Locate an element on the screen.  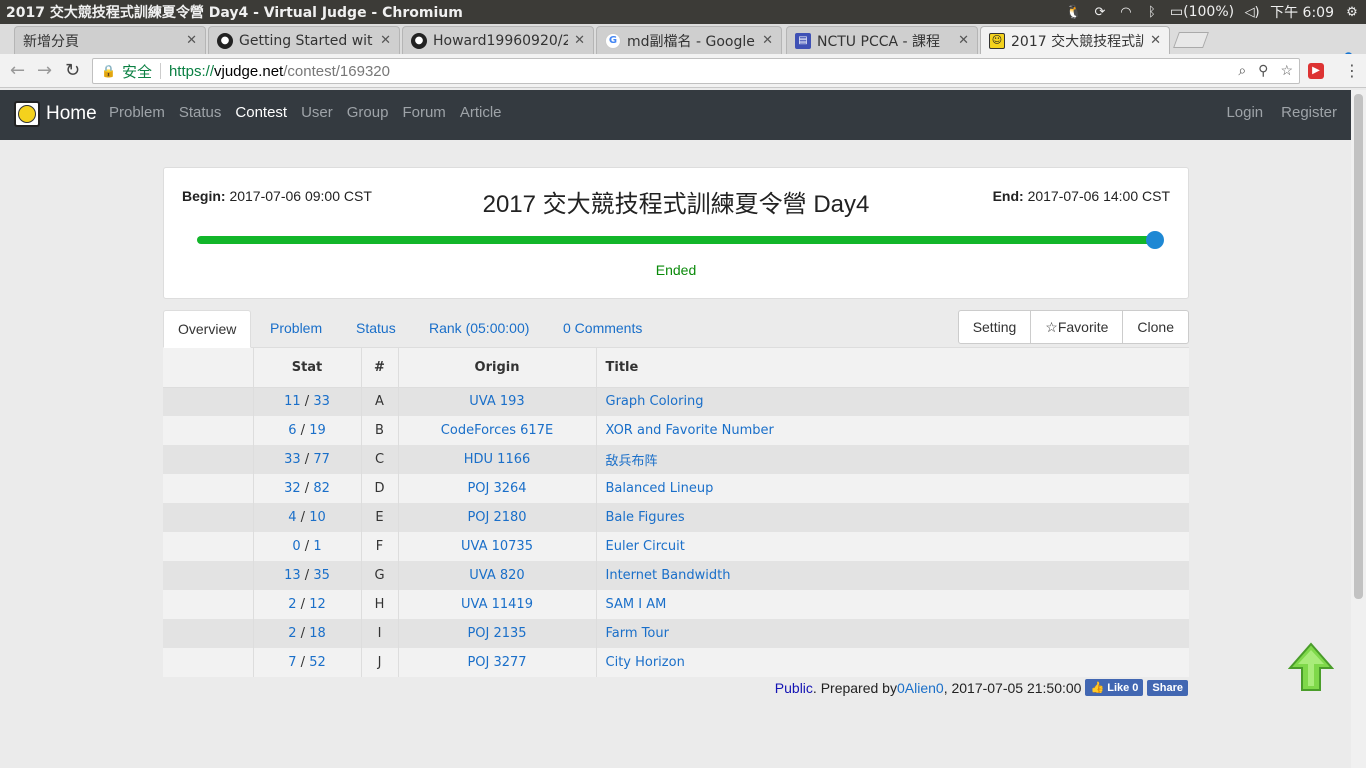
problem-title-link: 敌兵布阵 is located at coordinates (632, 461).